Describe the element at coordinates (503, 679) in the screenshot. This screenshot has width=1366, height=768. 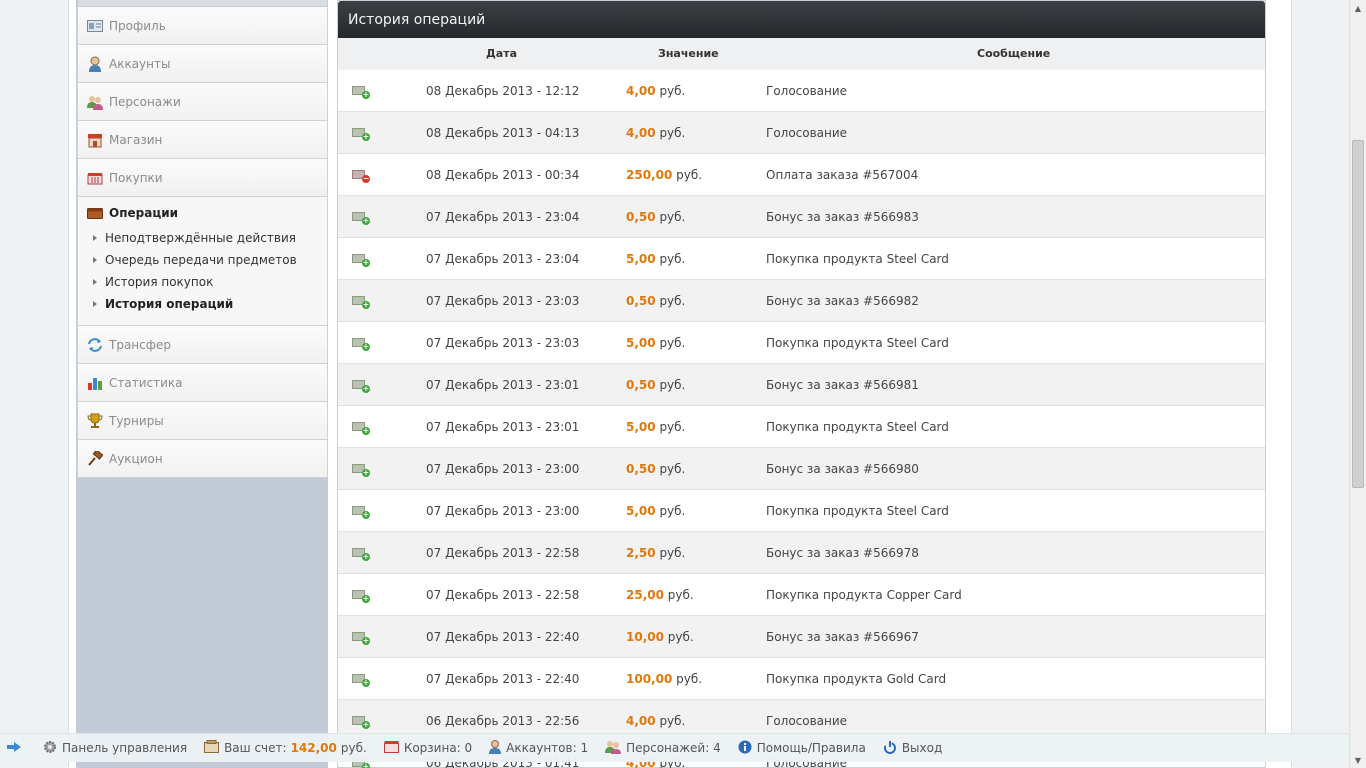
I see `row-date: 07 Декабрь 2013 - 22:40` at that location.